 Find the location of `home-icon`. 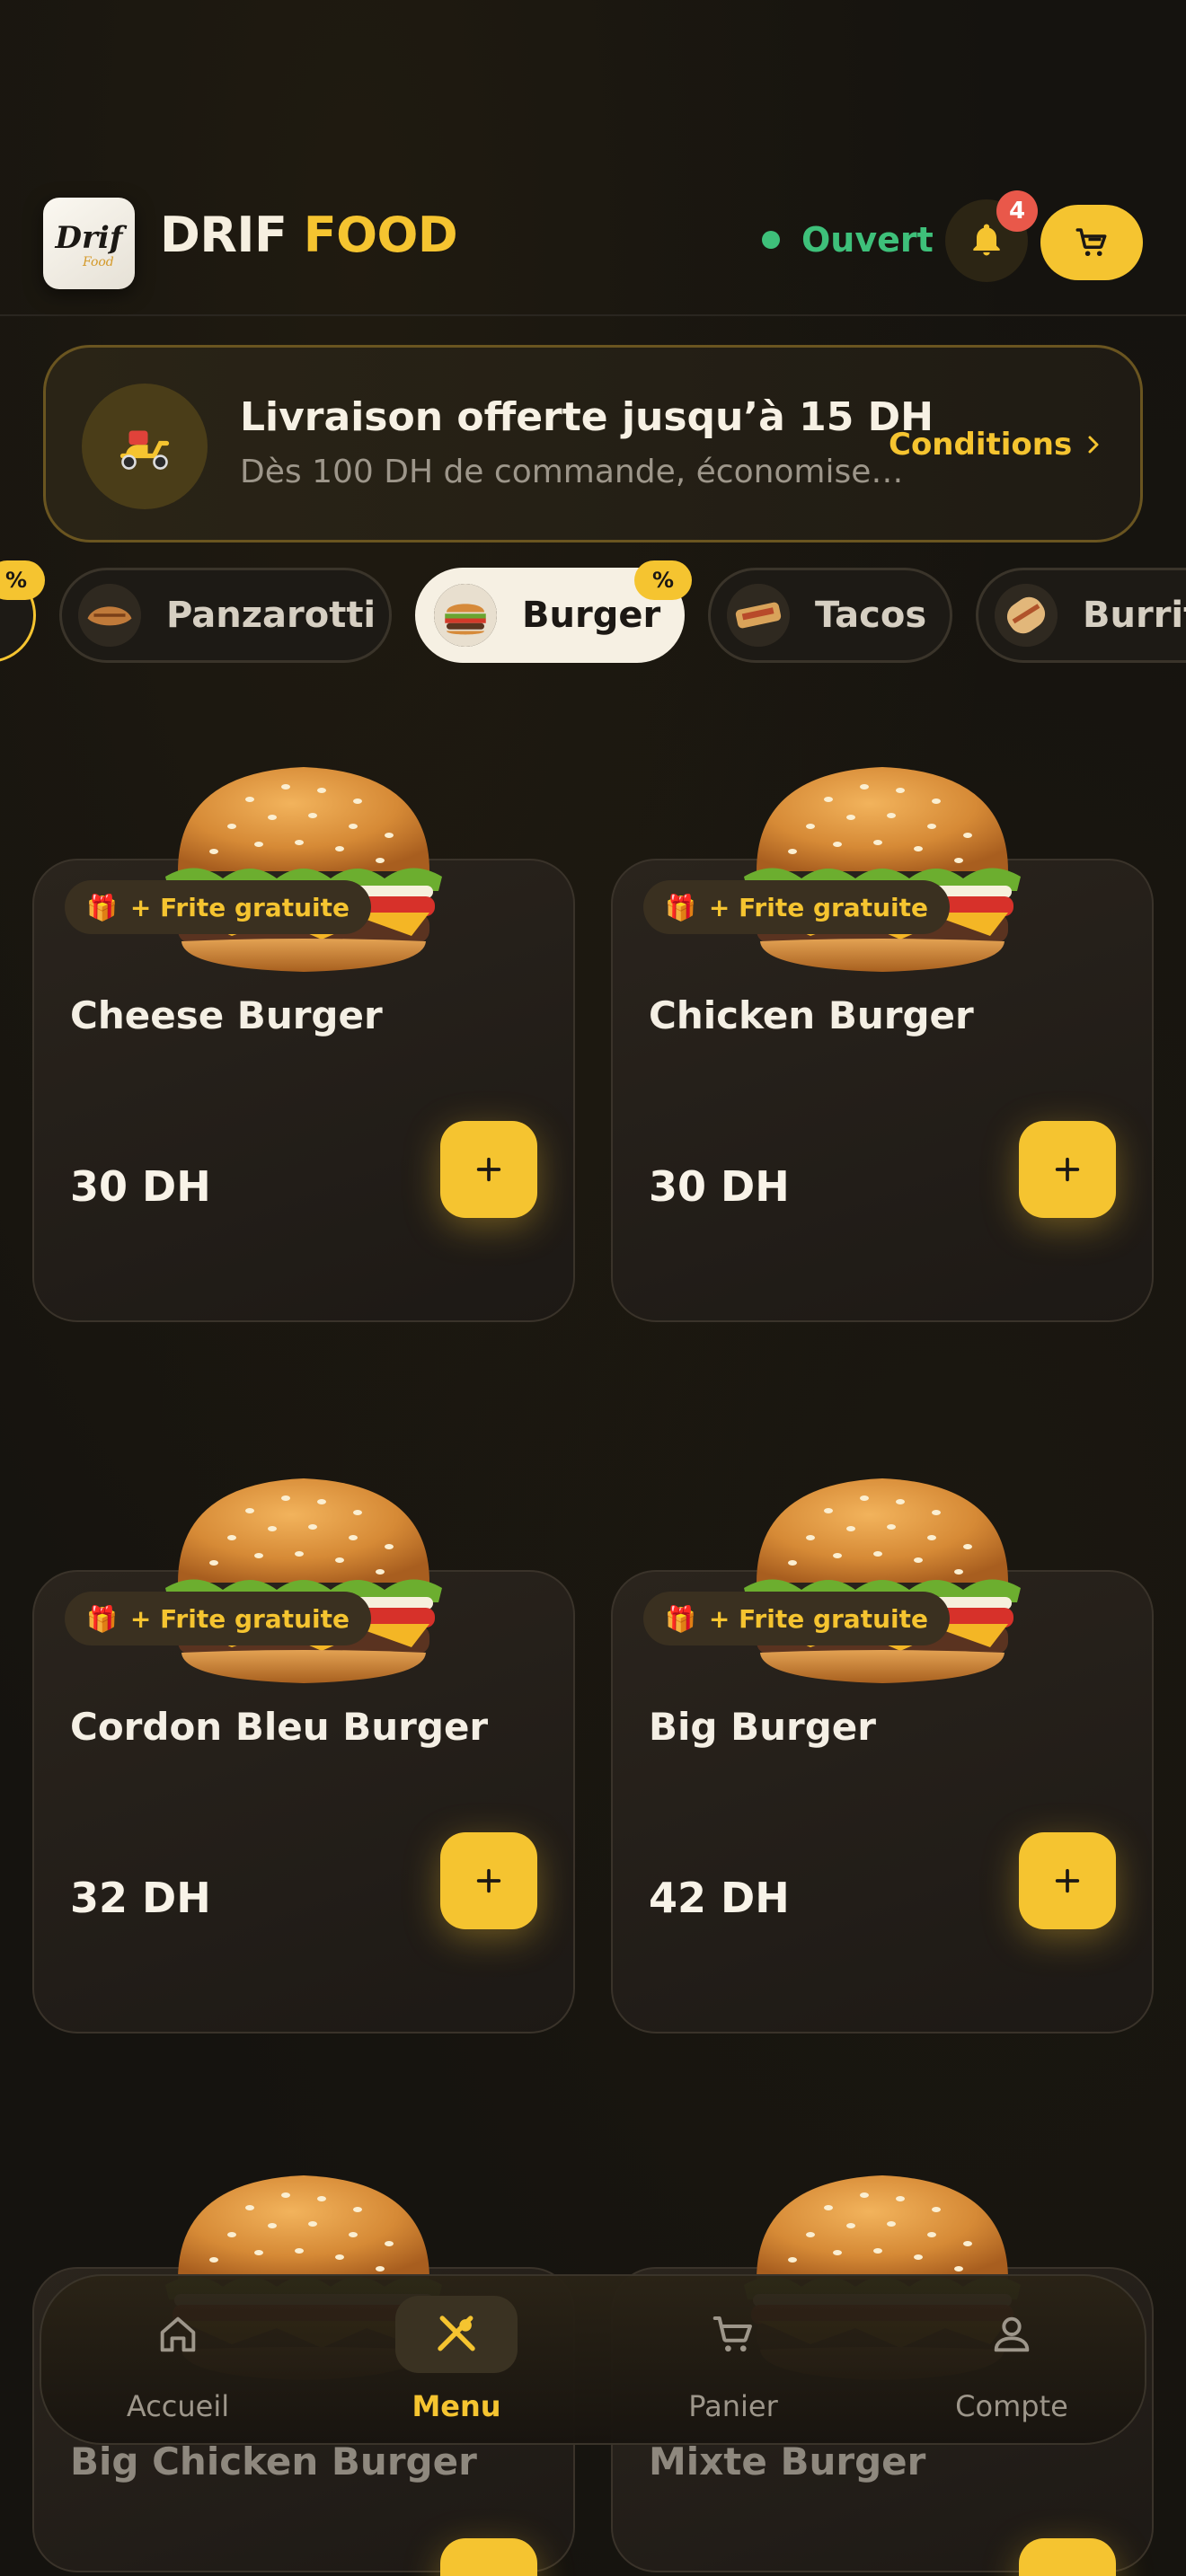

home-icon is located at coordinates (178, 2334).